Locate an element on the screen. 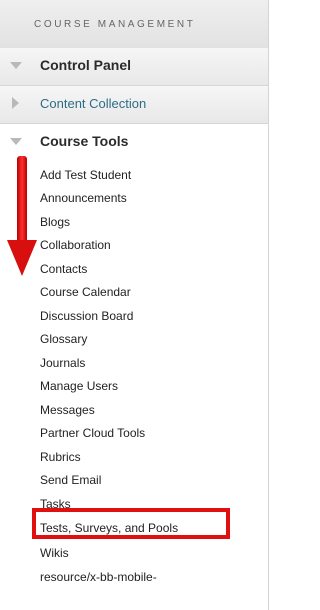  highlight-box is located at coordinates (131, 523).